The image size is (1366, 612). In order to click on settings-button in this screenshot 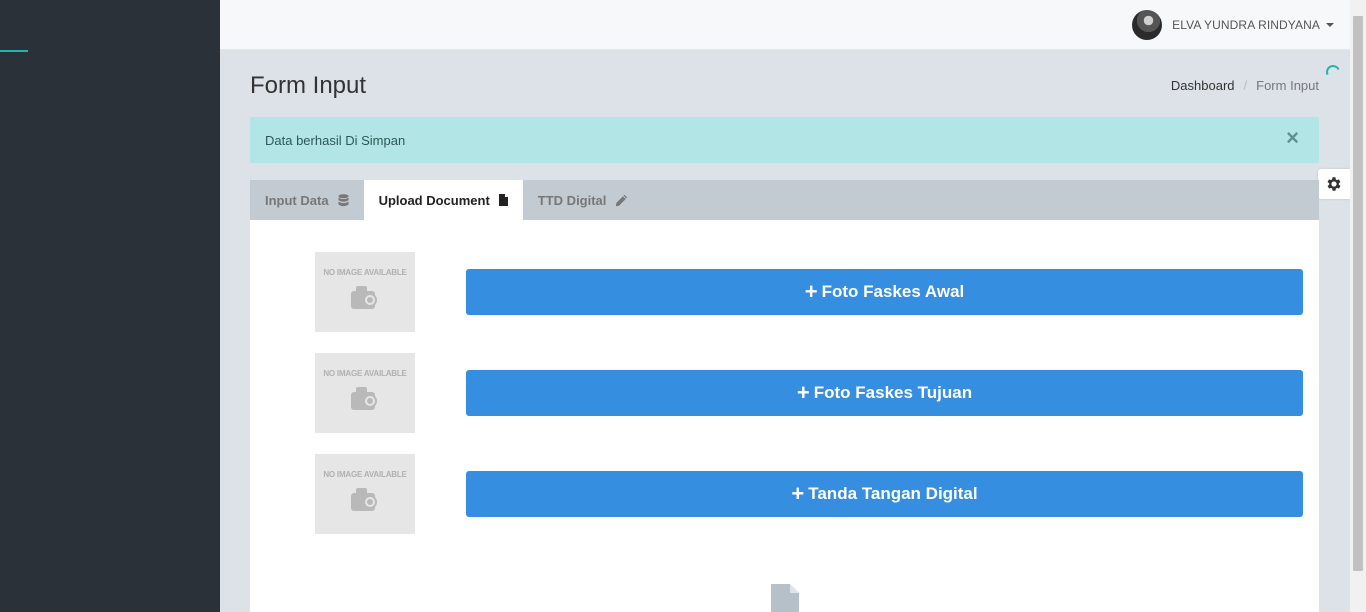, I will do `click(1334, 184)`.